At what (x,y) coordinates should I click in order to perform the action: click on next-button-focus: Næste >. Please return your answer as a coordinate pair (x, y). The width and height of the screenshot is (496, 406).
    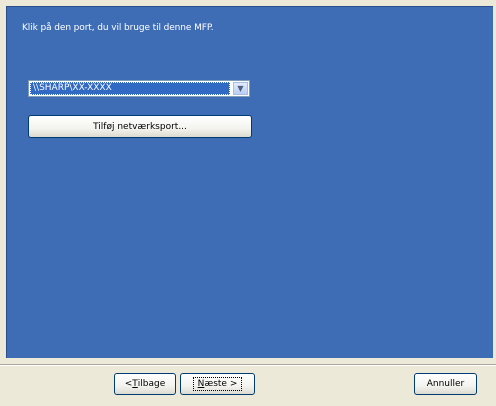
    Looking at the image, I should click on (217, 384).